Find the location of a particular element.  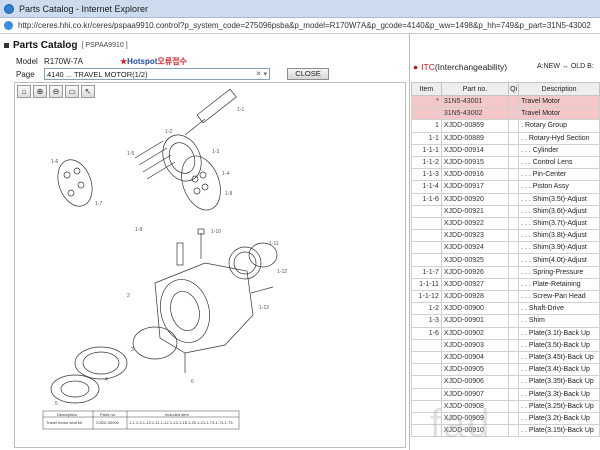

item-cell: 1-2 is located at coordinates (426, 309).